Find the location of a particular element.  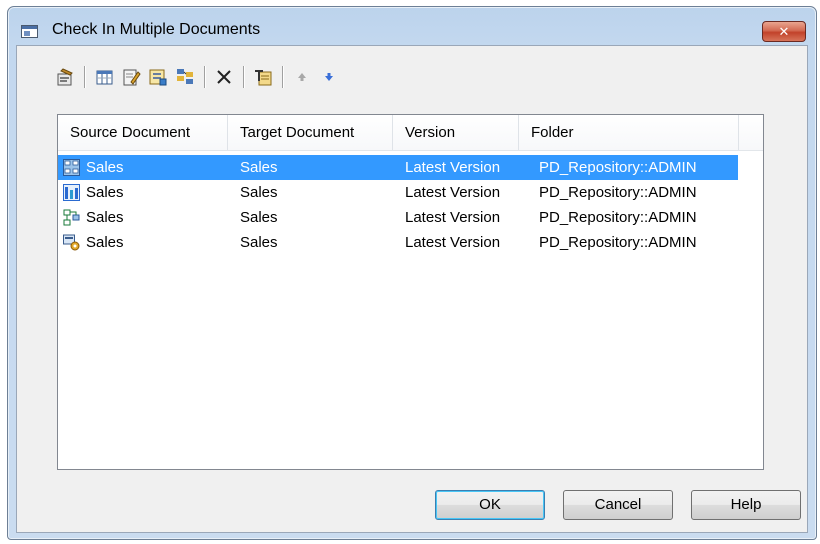

column-header-folder: Folder is located at coordinates (629, 132).